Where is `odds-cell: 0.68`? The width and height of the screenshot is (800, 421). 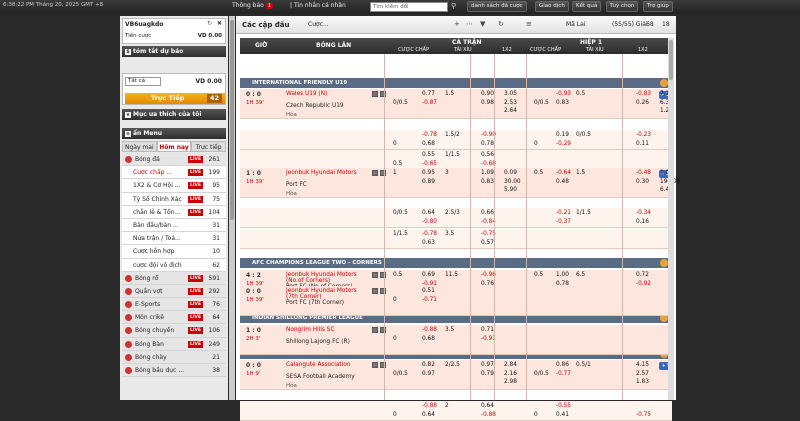 odds-cell: 0.68 is located at coordinates (428, 339).